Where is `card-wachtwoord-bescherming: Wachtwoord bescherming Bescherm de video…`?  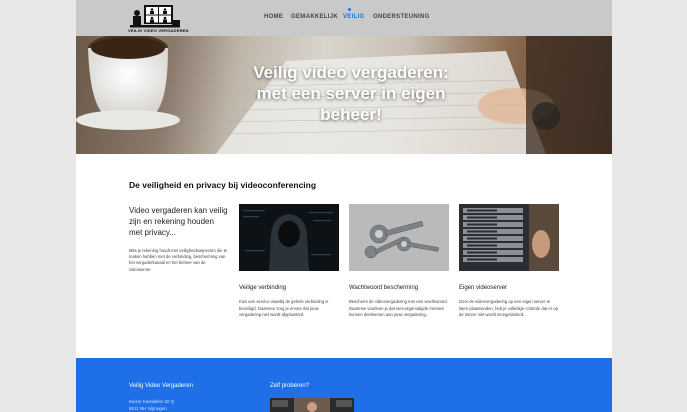 card-wachtwoord-bescherming: Wachtwoord bescherming Bescherm de video… is located at coordinates (399, 261).